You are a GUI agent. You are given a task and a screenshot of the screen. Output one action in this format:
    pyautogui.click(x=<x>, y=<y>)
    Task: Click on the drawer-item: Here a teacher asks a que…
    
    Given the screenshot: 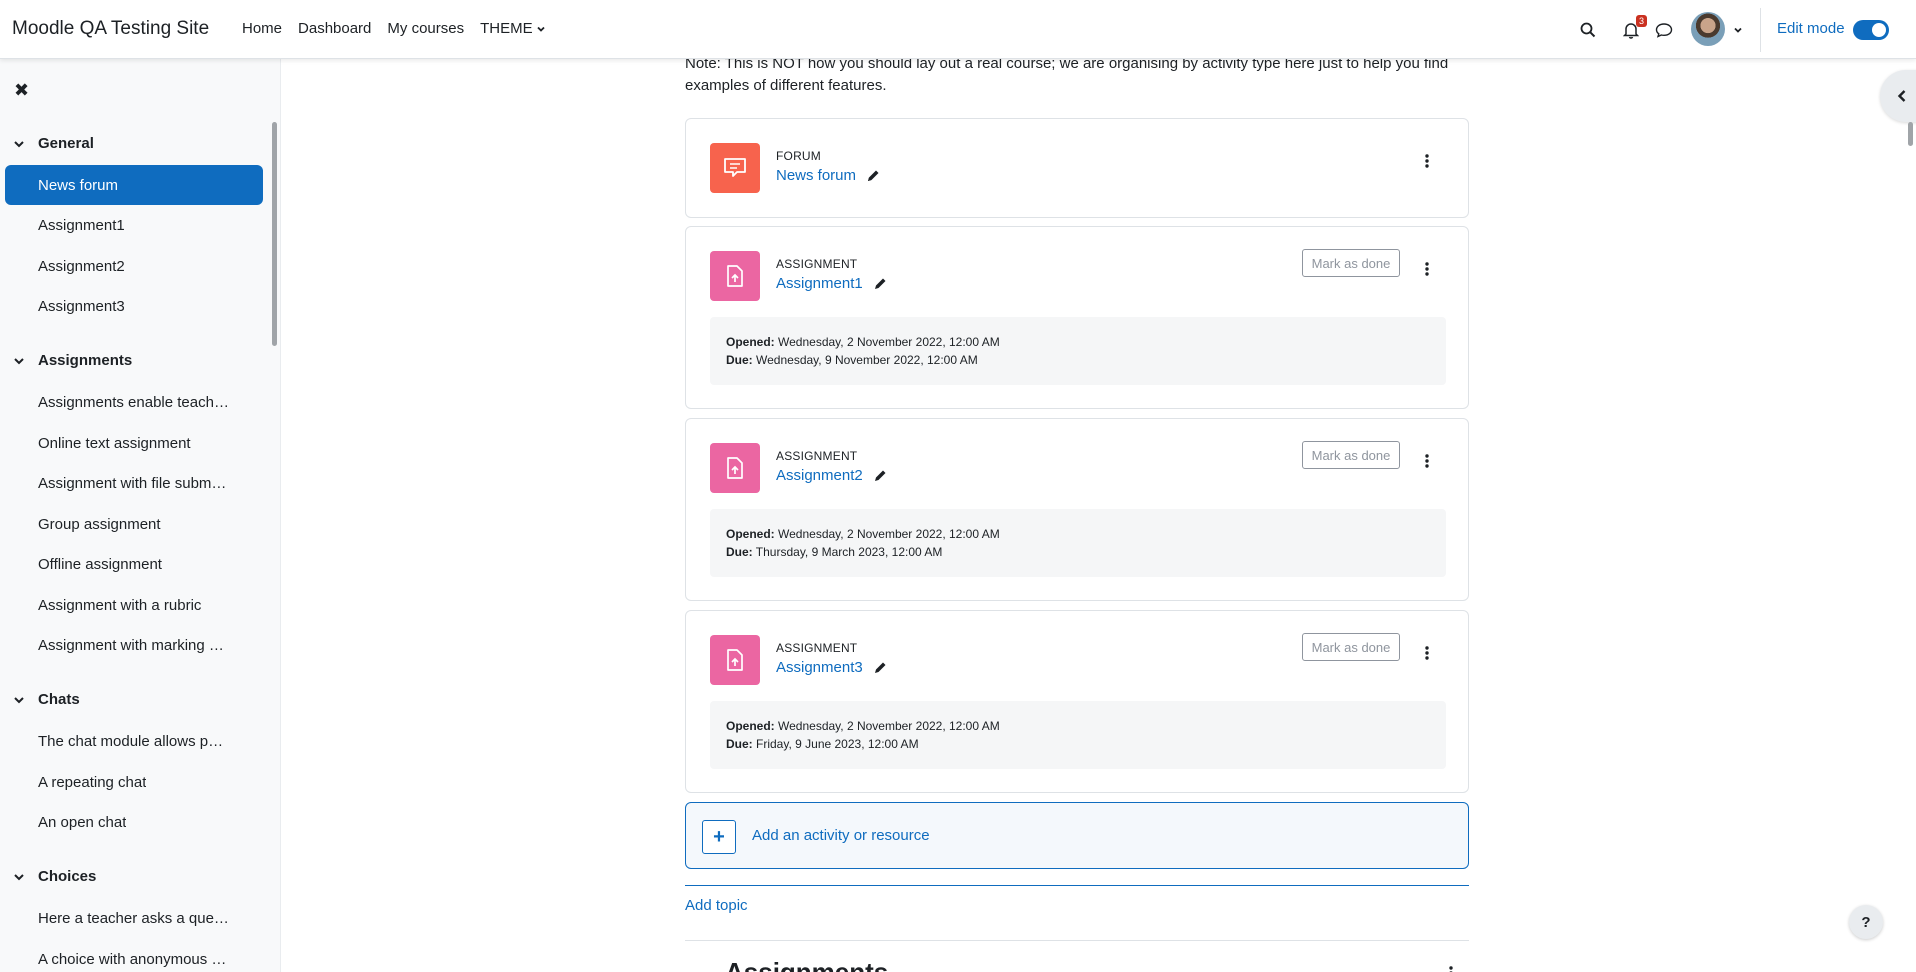 What is the action you would take?
    pyautogui.click(x=134, y=918)
    